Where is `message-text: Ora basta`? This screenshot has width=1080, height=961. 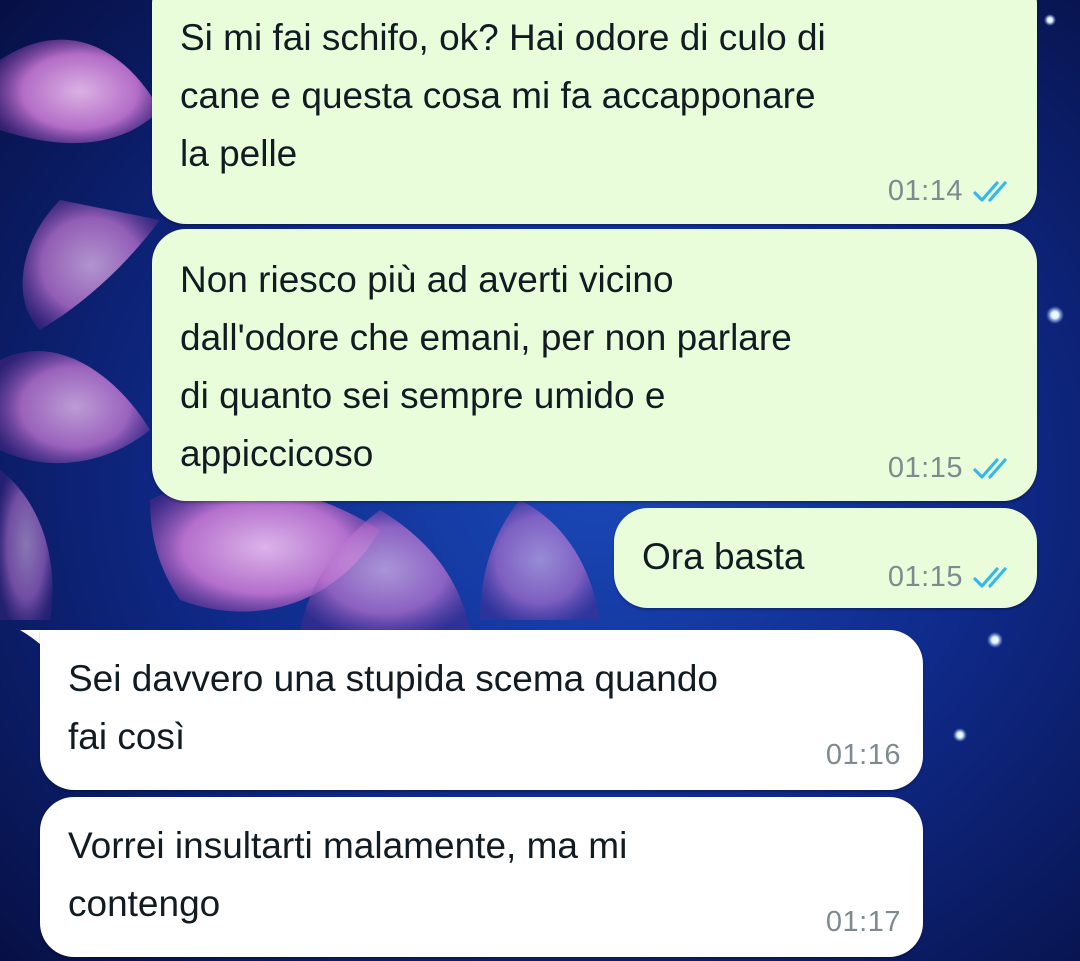 message-text: Ora basta is located at coordinates (723, 556).